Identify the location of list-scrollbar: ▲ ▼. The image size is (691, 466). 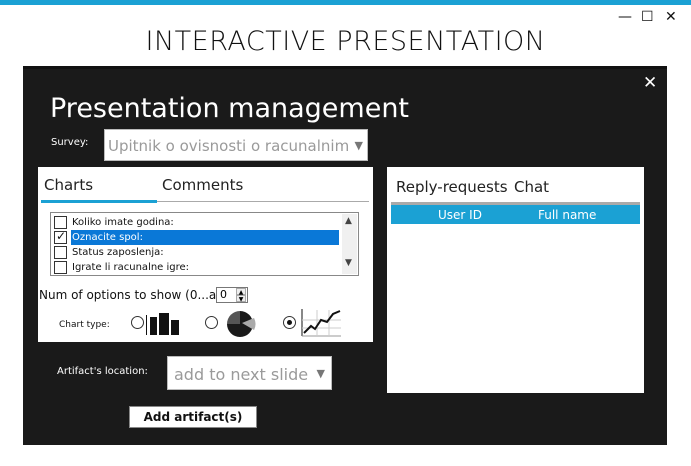
(349, 244).